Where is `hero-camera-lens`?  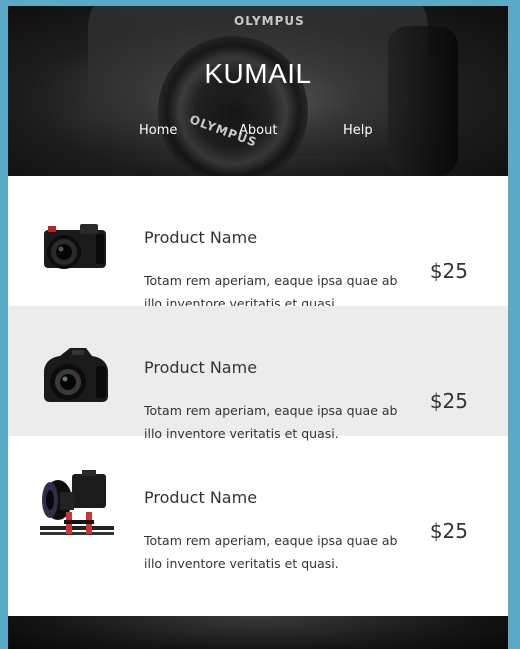
hero-camera-lens is located at coordinates (233, 106).